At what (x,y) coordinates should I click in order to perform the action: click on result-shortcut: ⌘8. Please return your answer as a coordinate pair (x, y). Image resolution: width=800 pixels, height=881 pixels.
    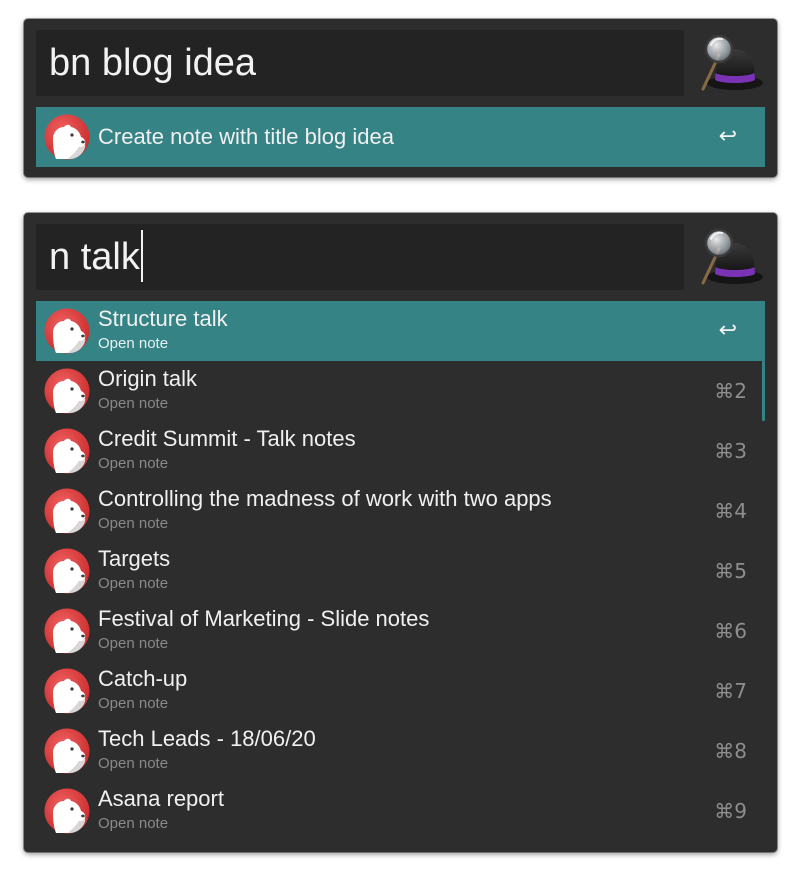
    Looking at the image, I should click on (730, 751).